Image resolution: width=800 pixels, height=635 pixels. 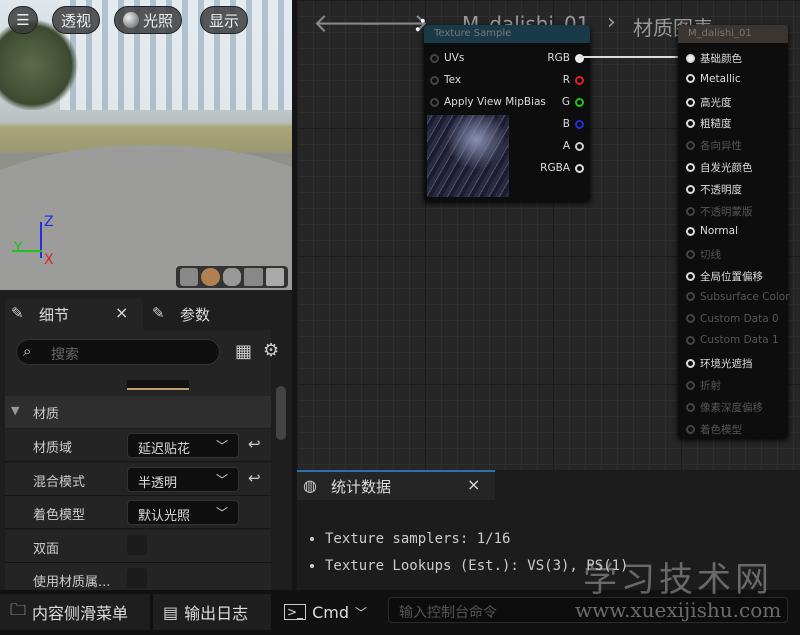 I want to click on close-stats-button: ×, so click(x=473, y=484).